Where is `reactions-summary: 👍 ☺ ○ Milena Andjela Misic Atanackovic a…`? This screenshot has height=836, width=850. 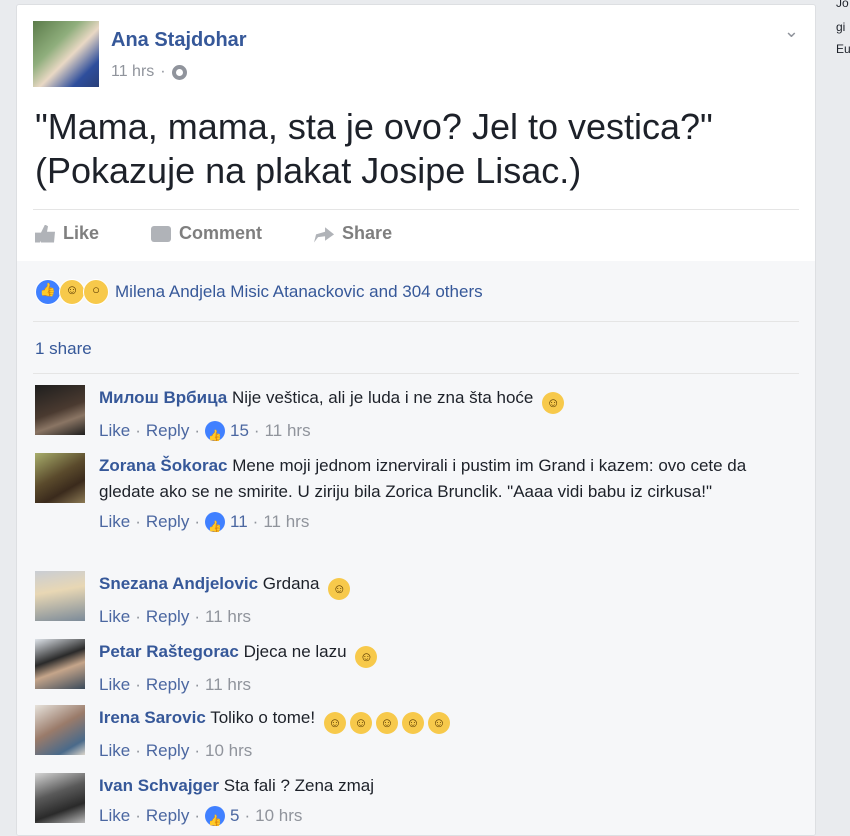 reactions-summary: 👍 ☺ ○ Milena Andjela Misic Atanackovic a… is located at coordinates (259, 292).